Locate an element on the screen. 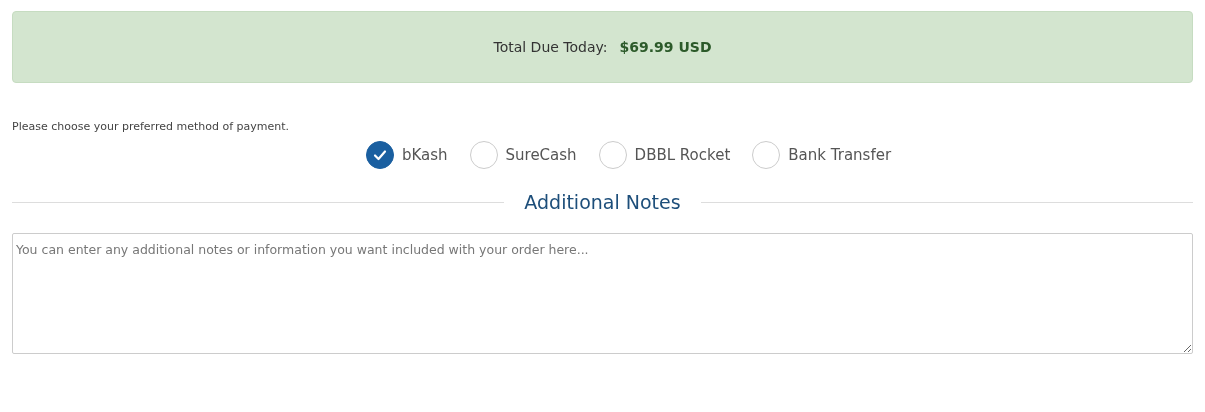 The width and height of the screenshot is (1205, 412). payment-radio is located at coordinates (379, 155).